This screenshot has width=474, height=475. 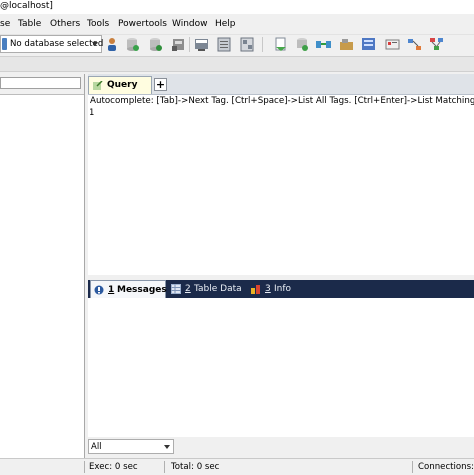 What do you see at coordinates (178, 44) in the screenshot?
I see `import-icon` at bounding box center [178, 44].